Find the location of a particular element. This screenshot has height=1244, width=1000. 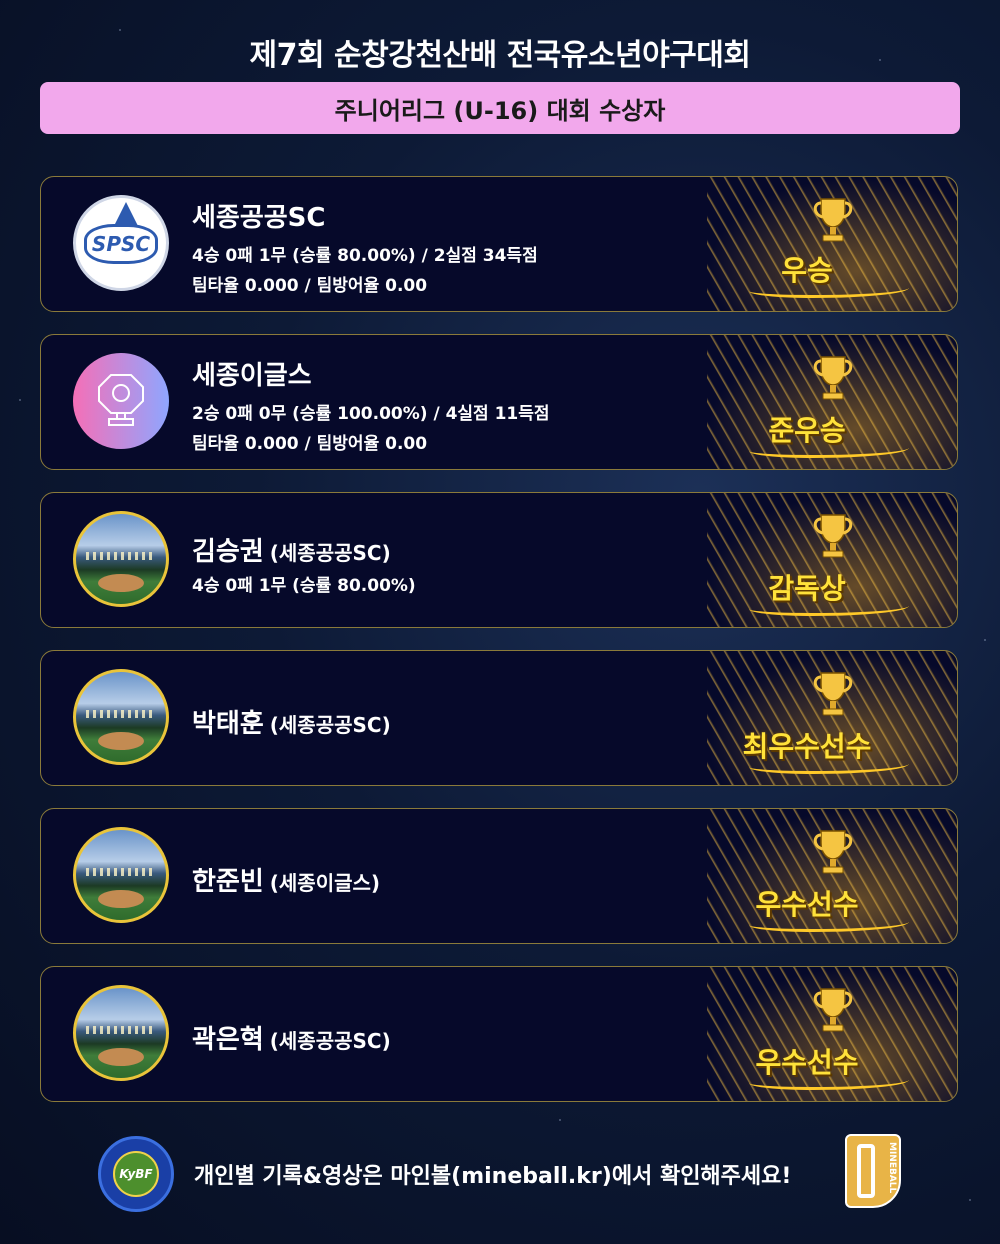

mineball-logo: MINEBALL is located at coordinates (873, 1171).